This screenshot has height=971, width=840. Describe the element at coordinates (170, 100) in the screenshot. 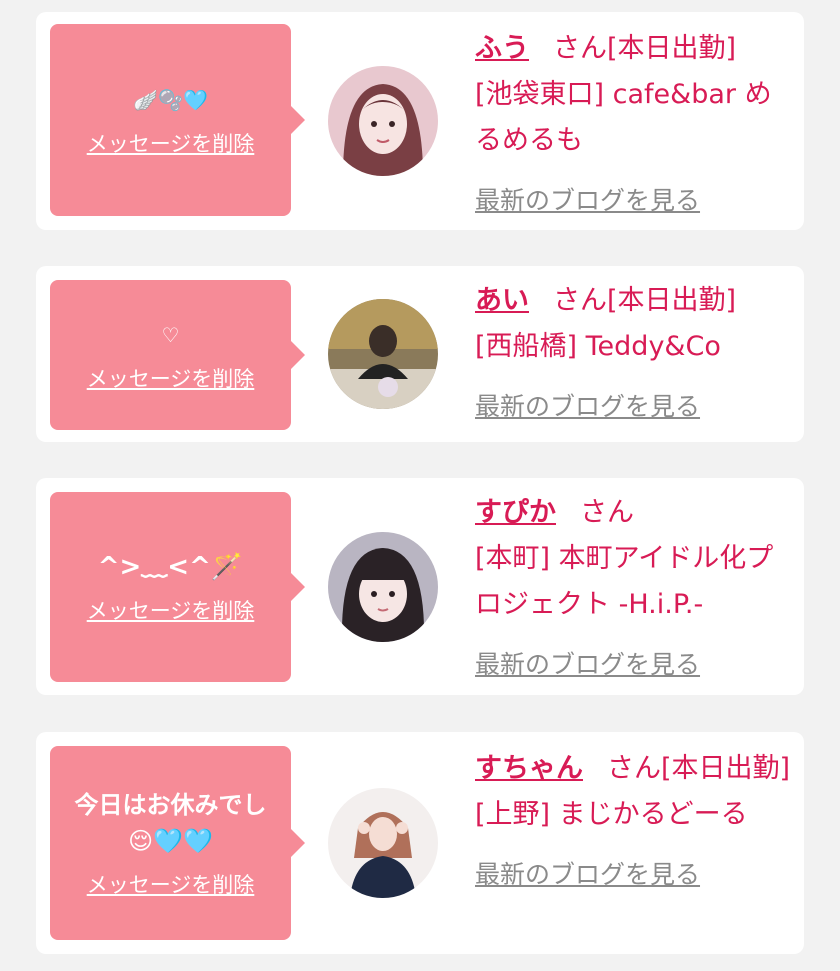

I see `message-text: 🪽🫧🩵` at that location.